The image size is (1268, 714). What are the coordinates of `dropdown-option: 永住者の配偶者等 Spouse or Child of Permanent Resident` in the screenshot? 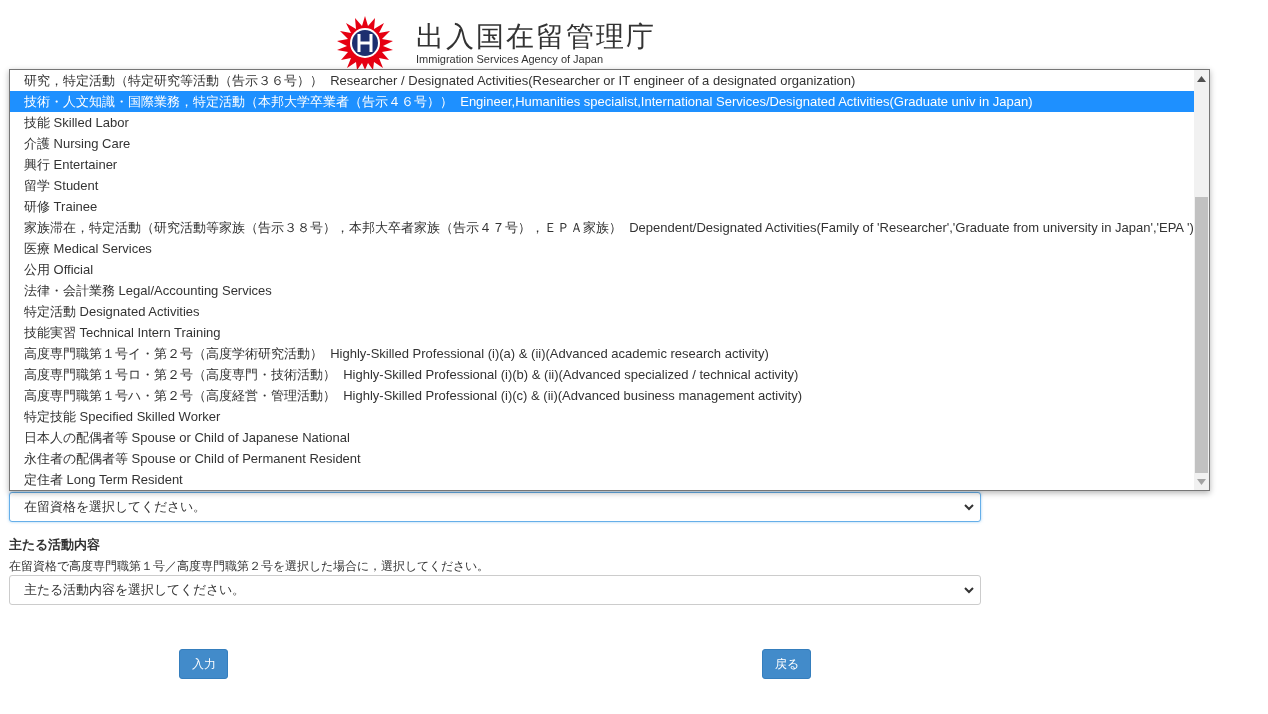 It's located at (602, 458).